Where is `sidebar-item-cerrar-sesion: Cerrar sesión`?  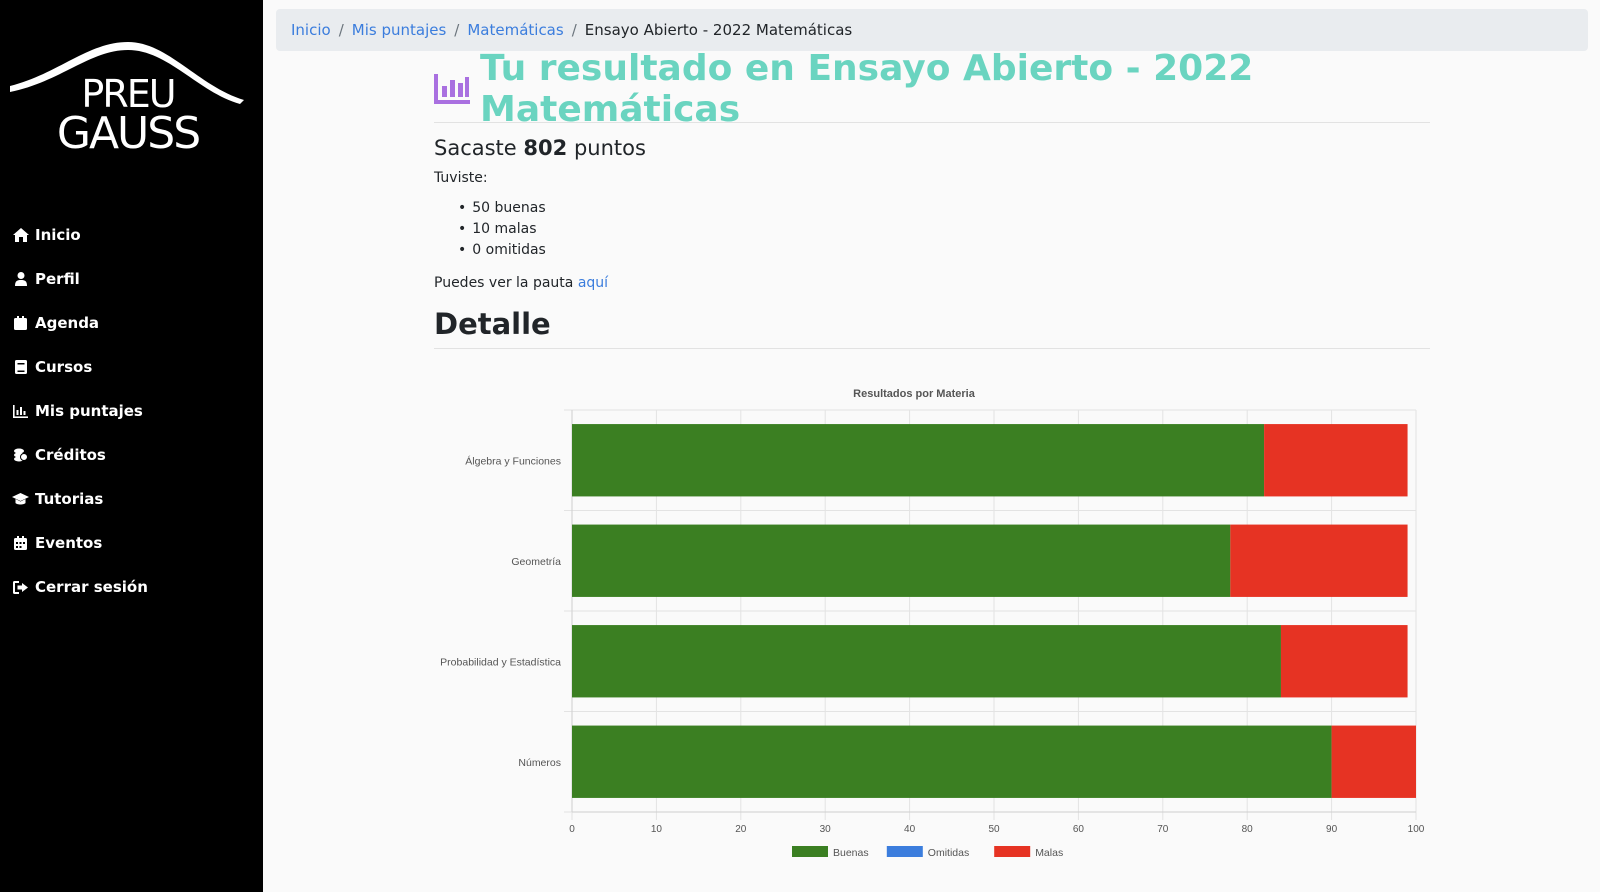 sidebar-item-cerrar-sesion: Cerrar sesión is located at coordinates (131, 587).